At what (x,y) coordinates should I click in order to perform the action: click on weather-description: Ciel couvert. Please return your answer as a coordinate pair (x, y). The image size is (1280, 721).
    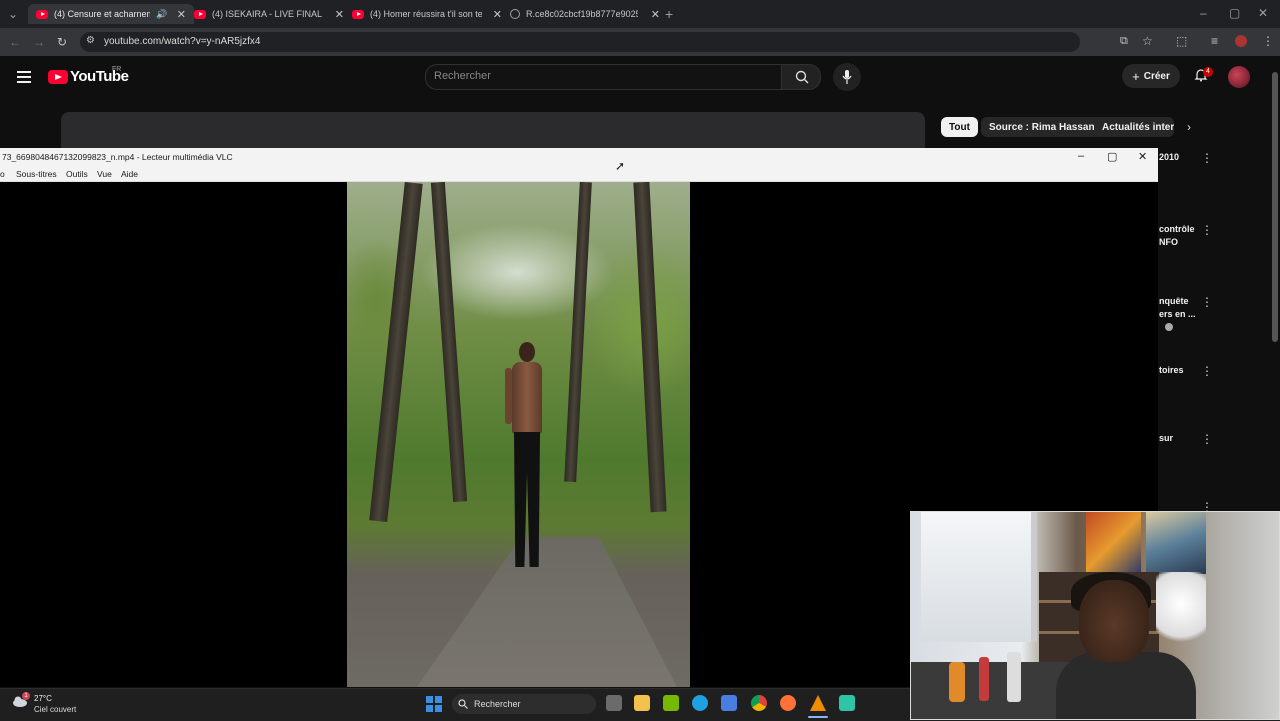
    Looking at the image, I should click on (55, 709).